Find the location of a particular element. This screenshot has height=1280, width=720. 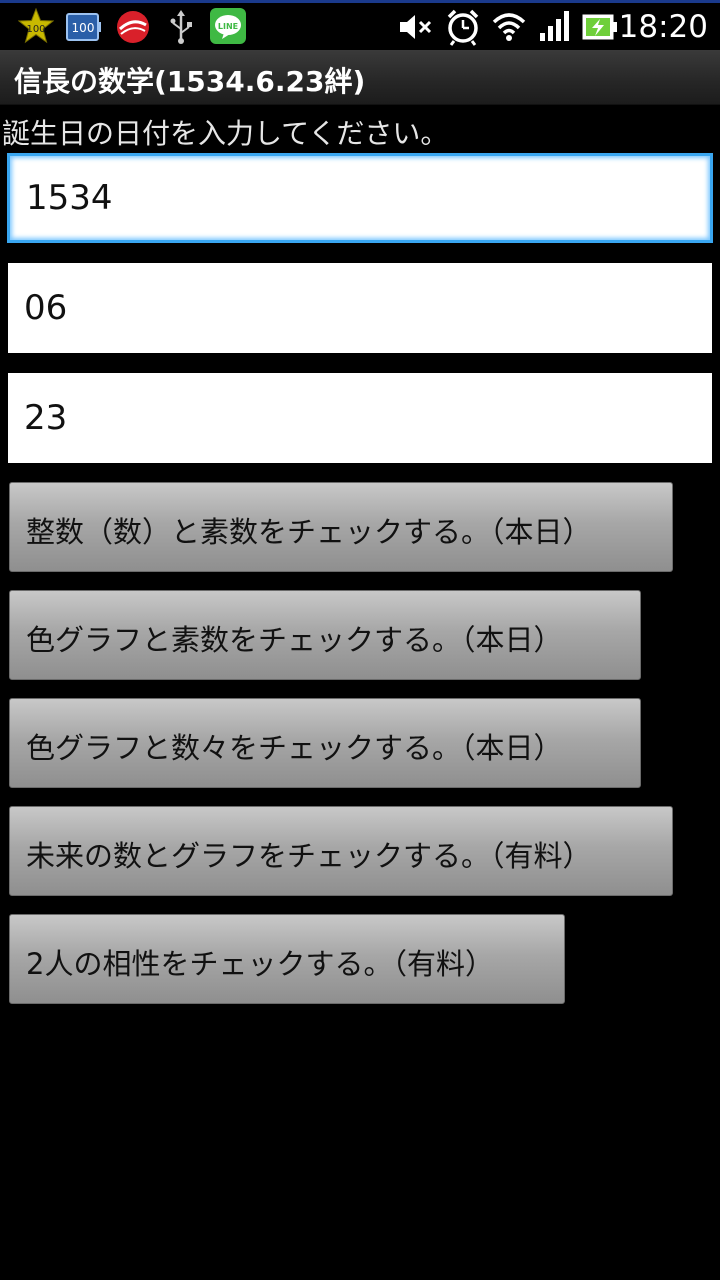

check-integer-prime-label: 整数（数）と素数をチェックする。（本日） is located at coordinates (309, 532).